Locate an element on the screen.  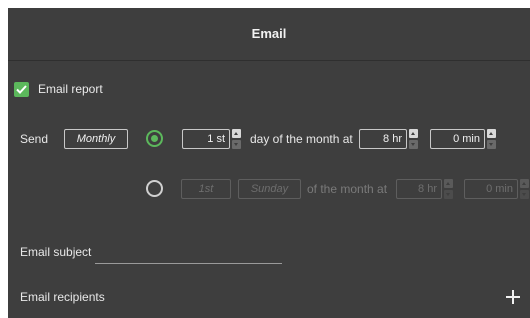
hour-field: 8 hr is located at coordinates (383, 139).